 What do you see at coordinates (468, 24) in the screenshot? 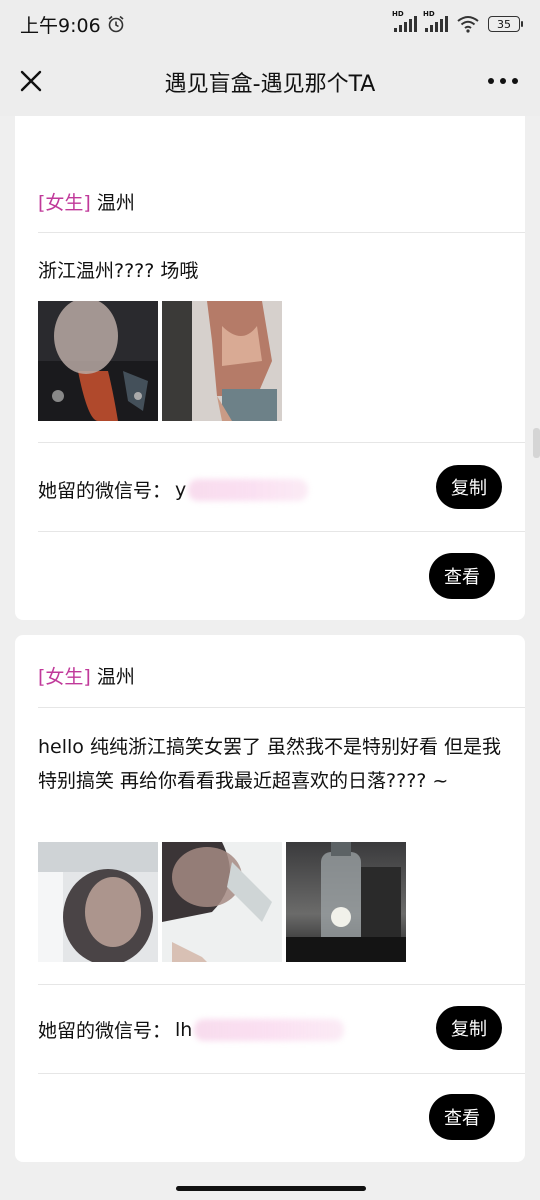
I see `wifi-icon` at bounding box center [468, 24].